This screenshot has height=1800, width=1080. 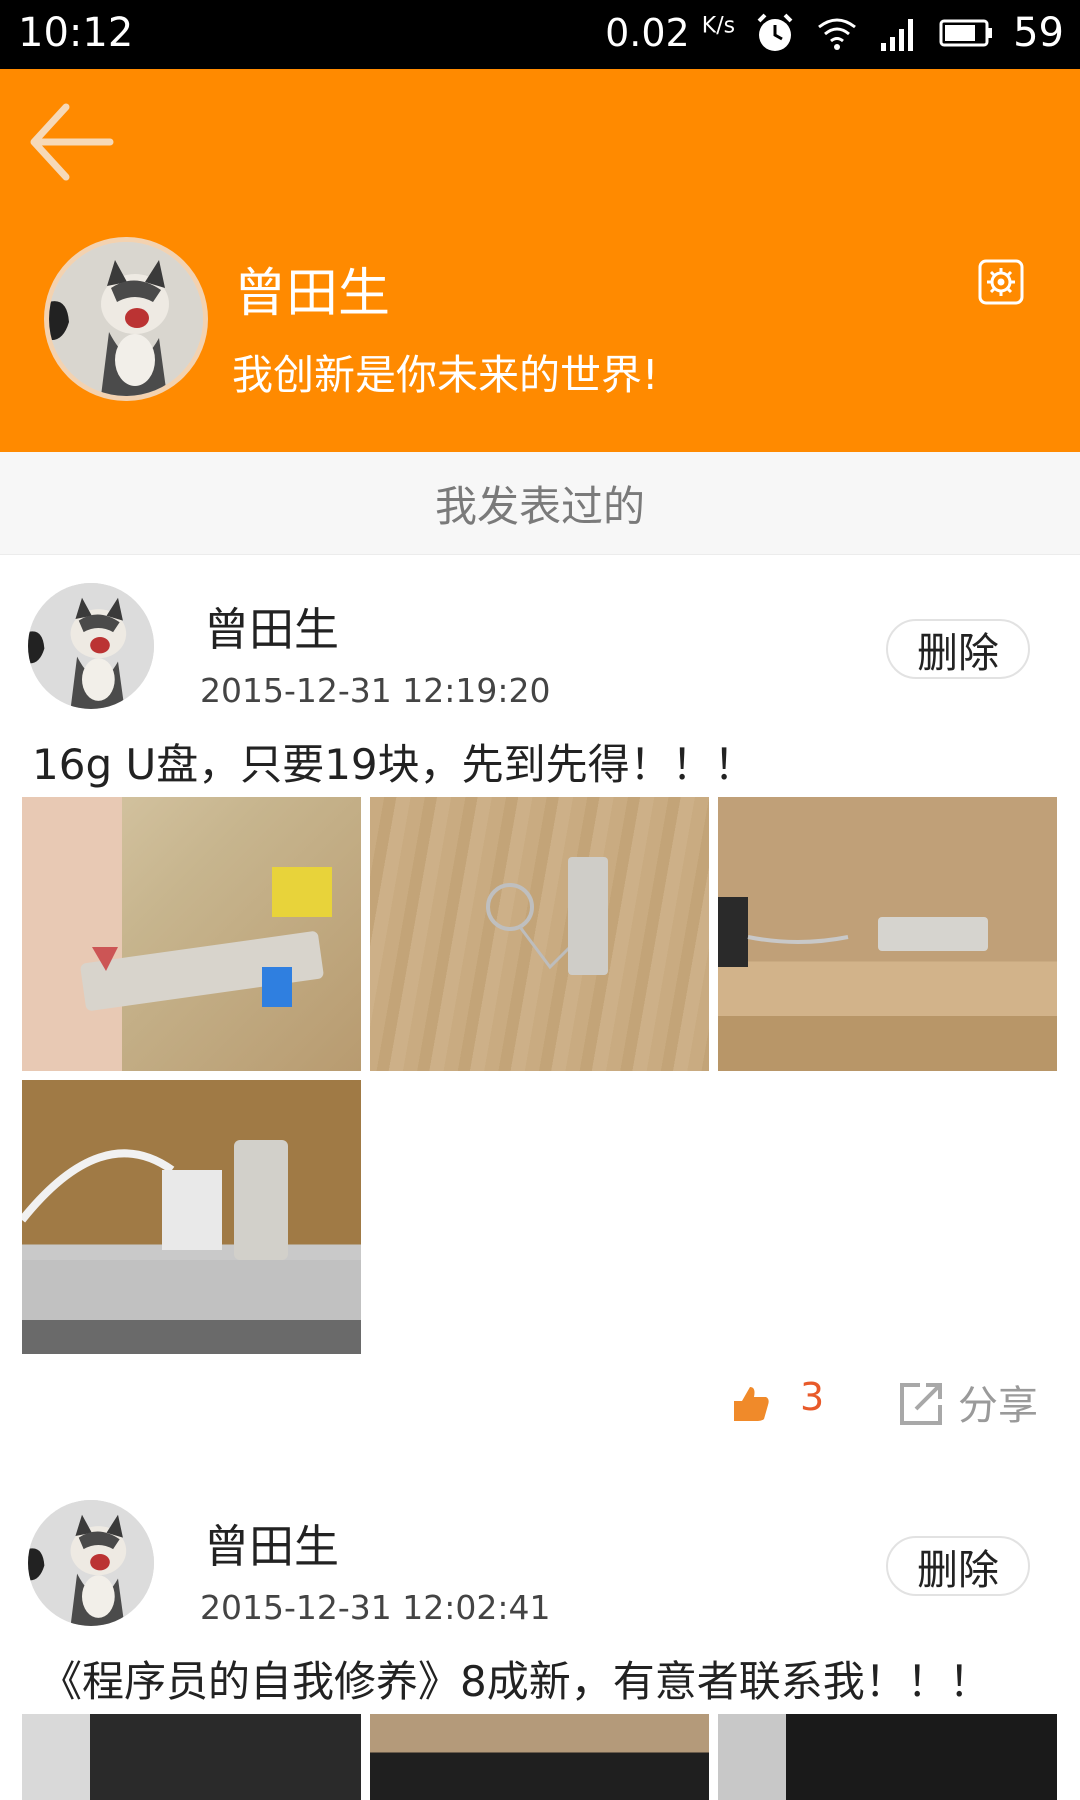 I want to click on profile-name: 曾田生, so click(x=312, y=294).